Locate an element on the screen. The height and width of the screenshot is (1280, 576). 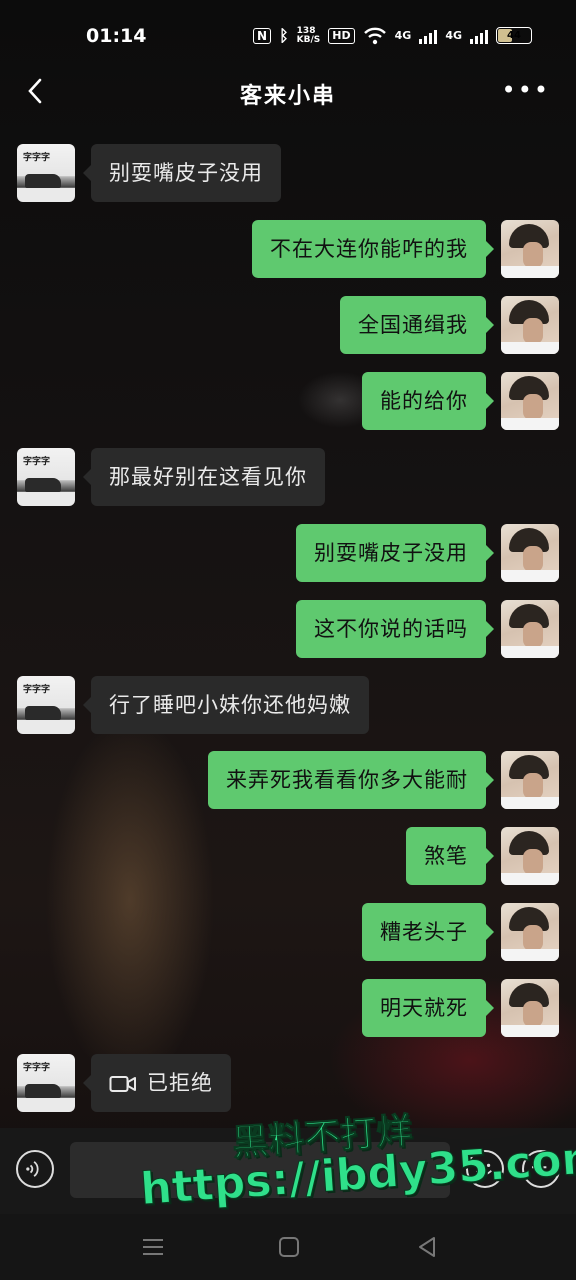
message-bubble-right: 别耍嘴皮子没用 is located at coordinates (395, 553).